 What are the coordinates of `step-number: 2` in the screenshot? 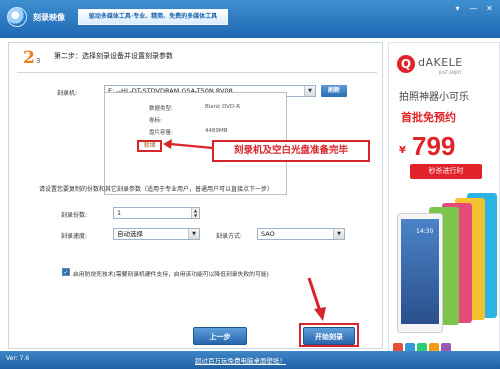 It's located at (29, 58).